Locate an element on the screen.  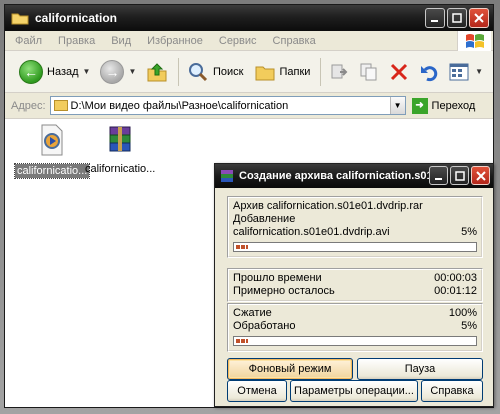
menu-help: Справка is located at coordinates (294, 41).